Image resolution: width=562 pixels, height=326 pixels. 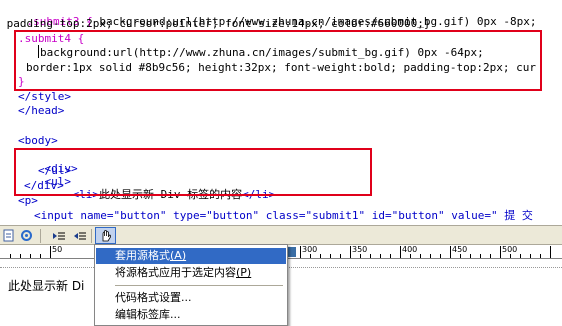 I want to click on format-hand-icon, so click(x=105, y=235).